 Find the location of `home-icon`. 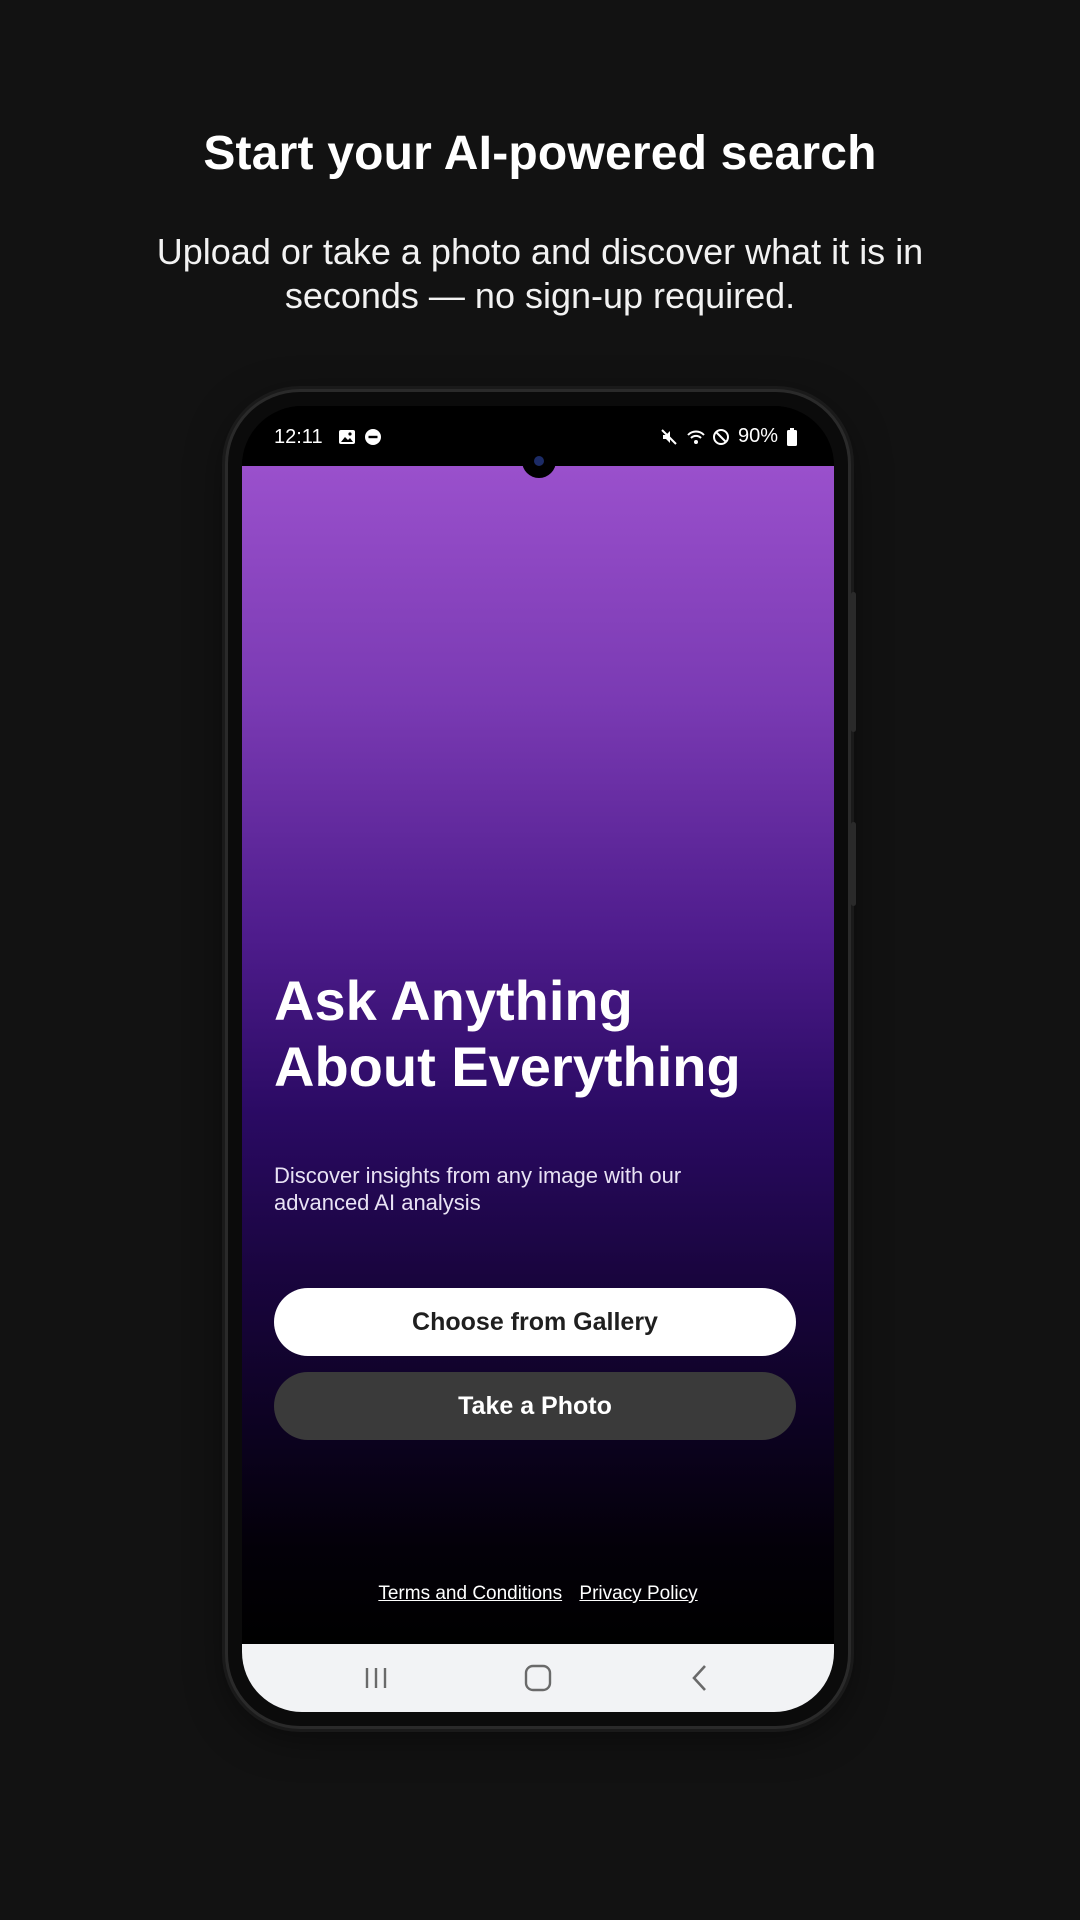

home-icon is located at coordinates (538, 1678).